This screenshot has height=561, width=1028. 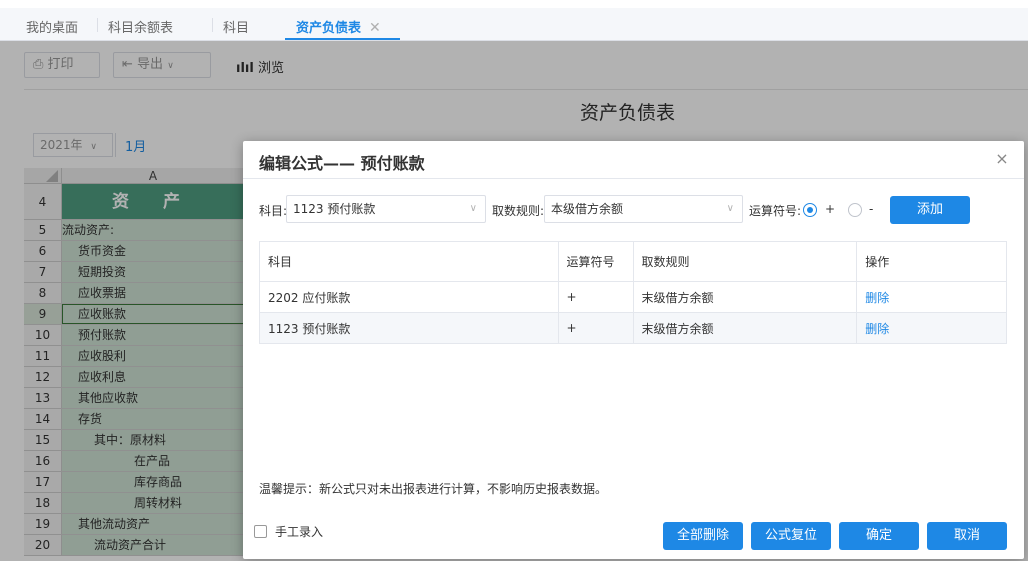 I want to click on tab-balance-sheet-label: 资产负债表, so click(x=329, y=28).